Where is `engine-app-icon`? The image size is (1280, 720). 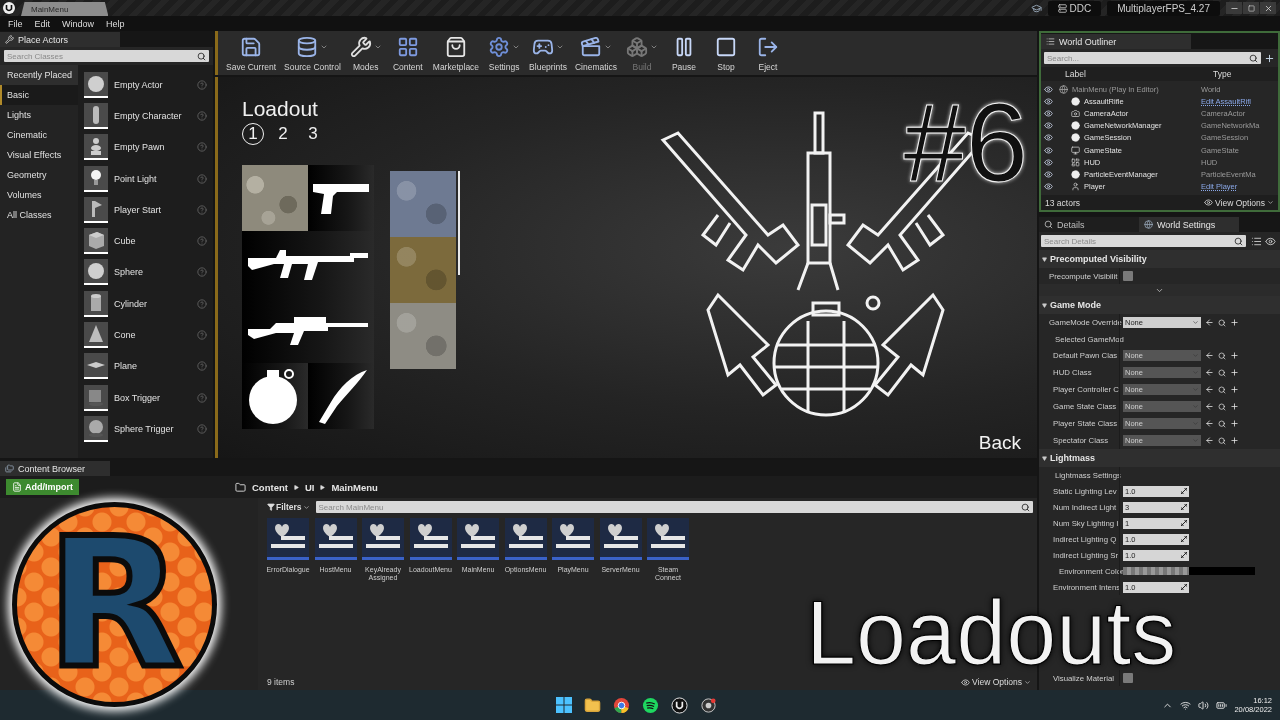
engine-app-icon is located at coordinates (679, 705).